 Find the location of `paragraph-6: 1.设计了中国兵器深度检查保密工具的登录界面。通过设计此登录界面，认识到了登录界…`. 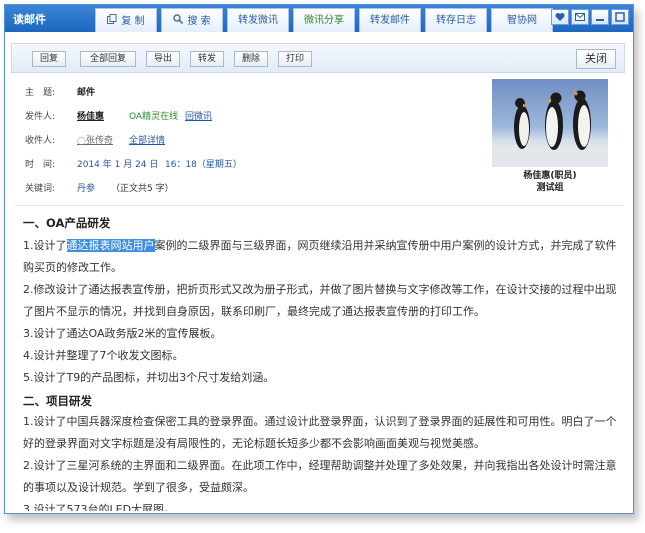

paragraph-6: 1.设计了中国兵器深度检查保密工具的登录界面。通过设计此登录界面，认识到了登录界… is located at coordinates (320, 432).